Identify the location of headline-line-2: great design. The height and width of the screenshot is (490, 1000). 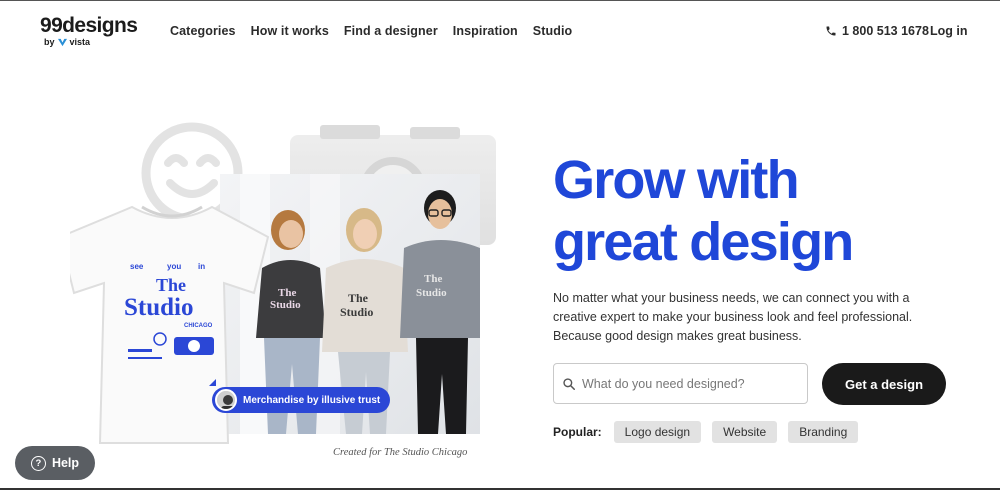
(703, 242).